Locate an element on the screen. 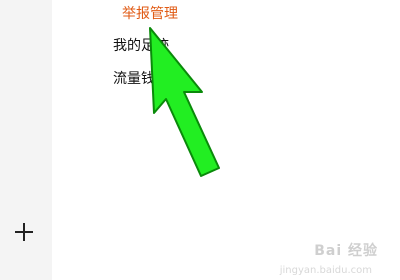 This screenshot has width=400, height=280. watermark-logo: Bai 经验 is located at coordinates (346, 251).